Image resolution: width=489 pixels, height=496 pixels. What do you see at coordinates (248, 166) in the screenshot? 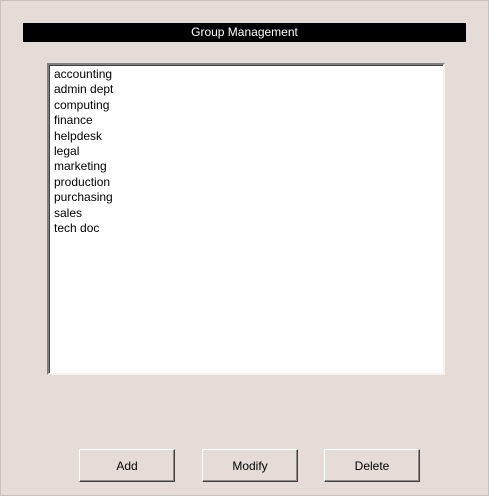
I see `group-list-item: marketing` at bounding box center [248, 166].